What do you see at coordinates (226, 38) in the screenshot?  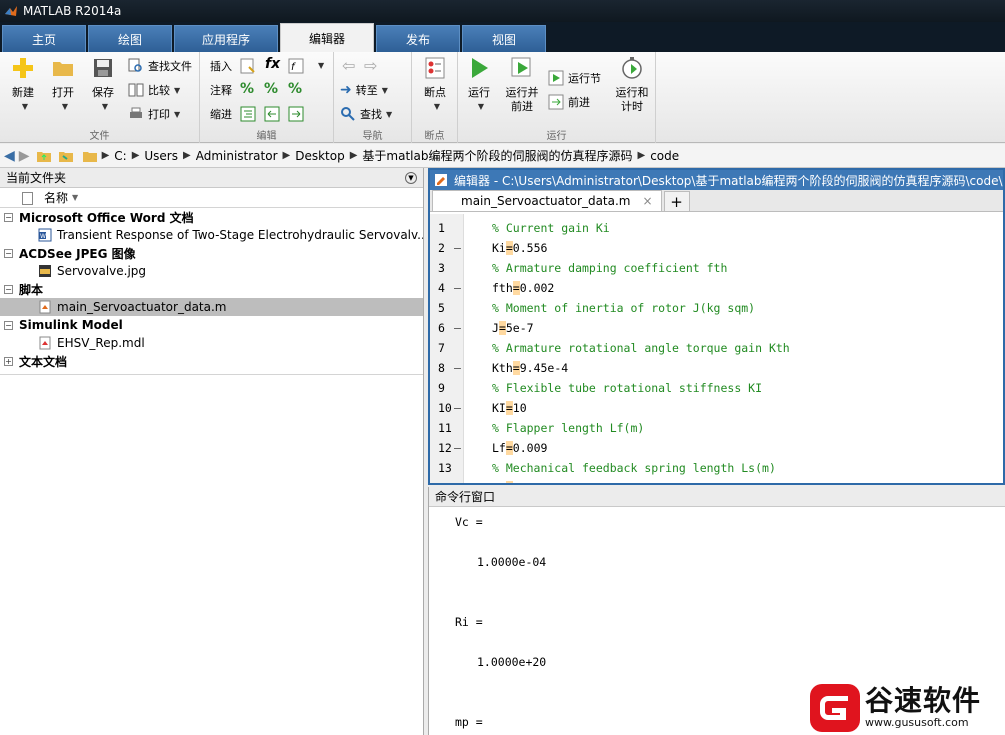 I see `tab-apps: 应用程序` at bounding box center [226, 38].